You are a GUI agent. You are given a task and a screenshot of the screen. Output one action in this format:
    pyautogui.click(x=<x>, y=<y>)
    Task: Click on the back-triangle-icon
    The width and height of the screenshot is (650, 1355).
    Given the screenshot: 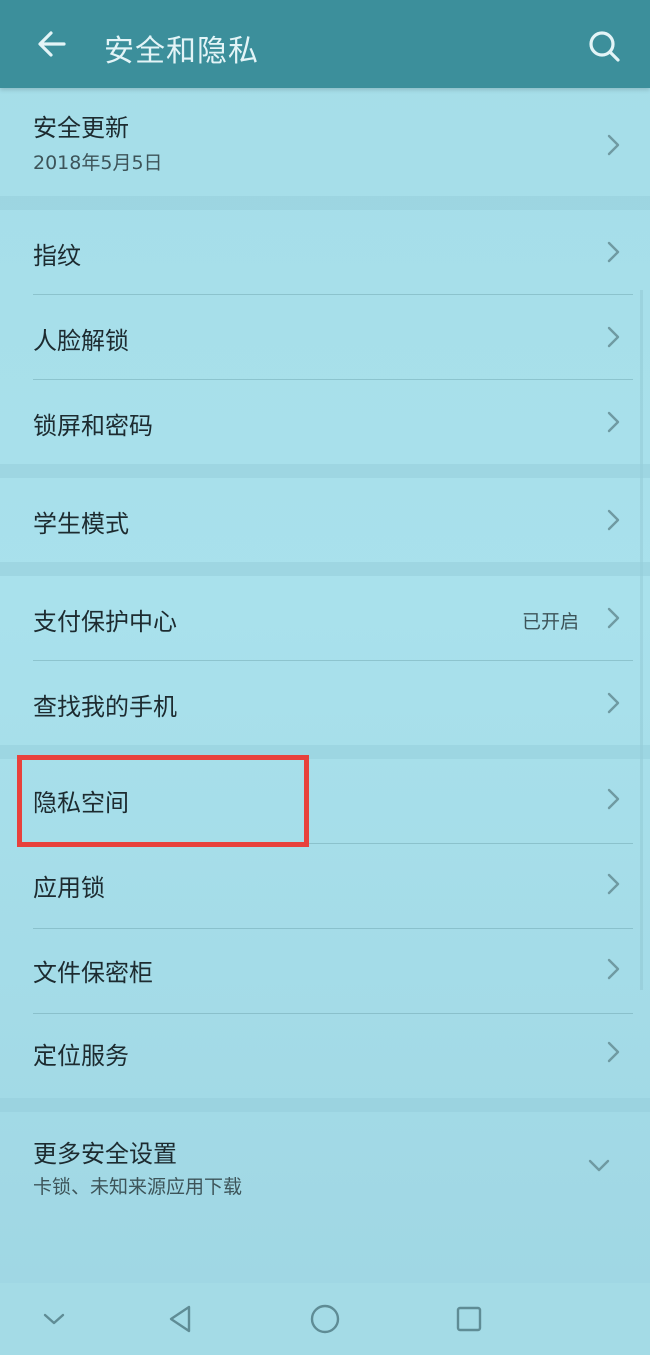 What is the action you would take?
    pyautogui.click(x=180, y=1319)
    